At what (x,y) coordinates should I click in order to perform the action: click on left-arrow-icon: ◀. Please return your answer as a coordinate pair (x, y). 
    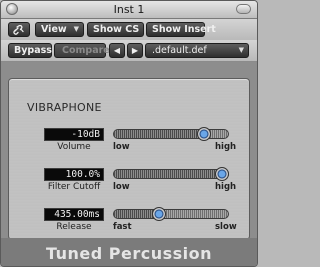
    Looking at the image, I should click on (117, 50).